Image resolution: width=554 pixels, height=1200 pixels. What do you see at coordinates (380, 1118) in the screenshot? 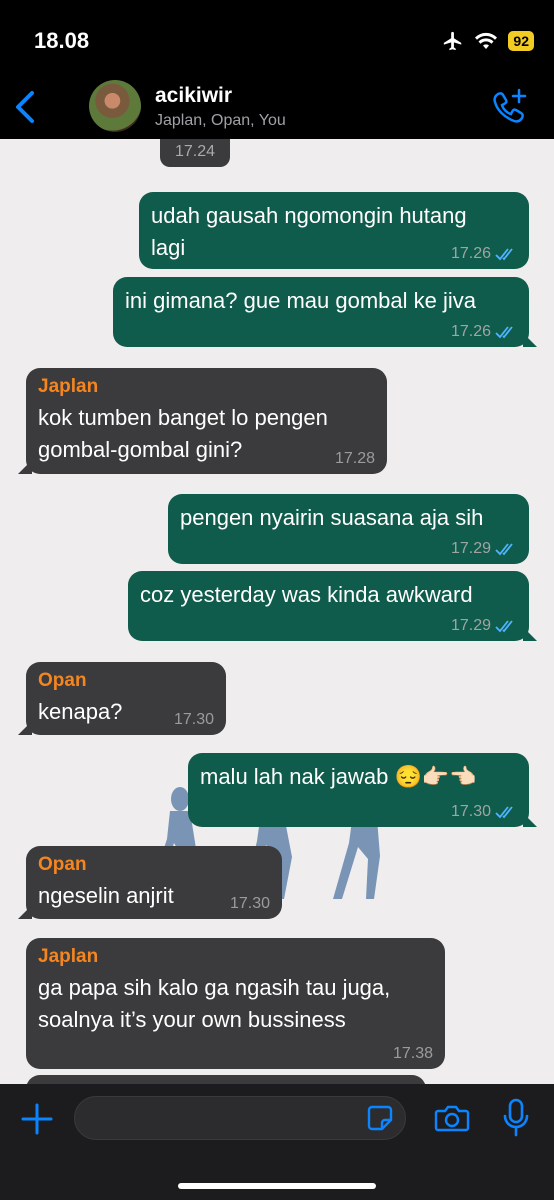
I see `sticker-icon` at bounding box center [380, 1118].